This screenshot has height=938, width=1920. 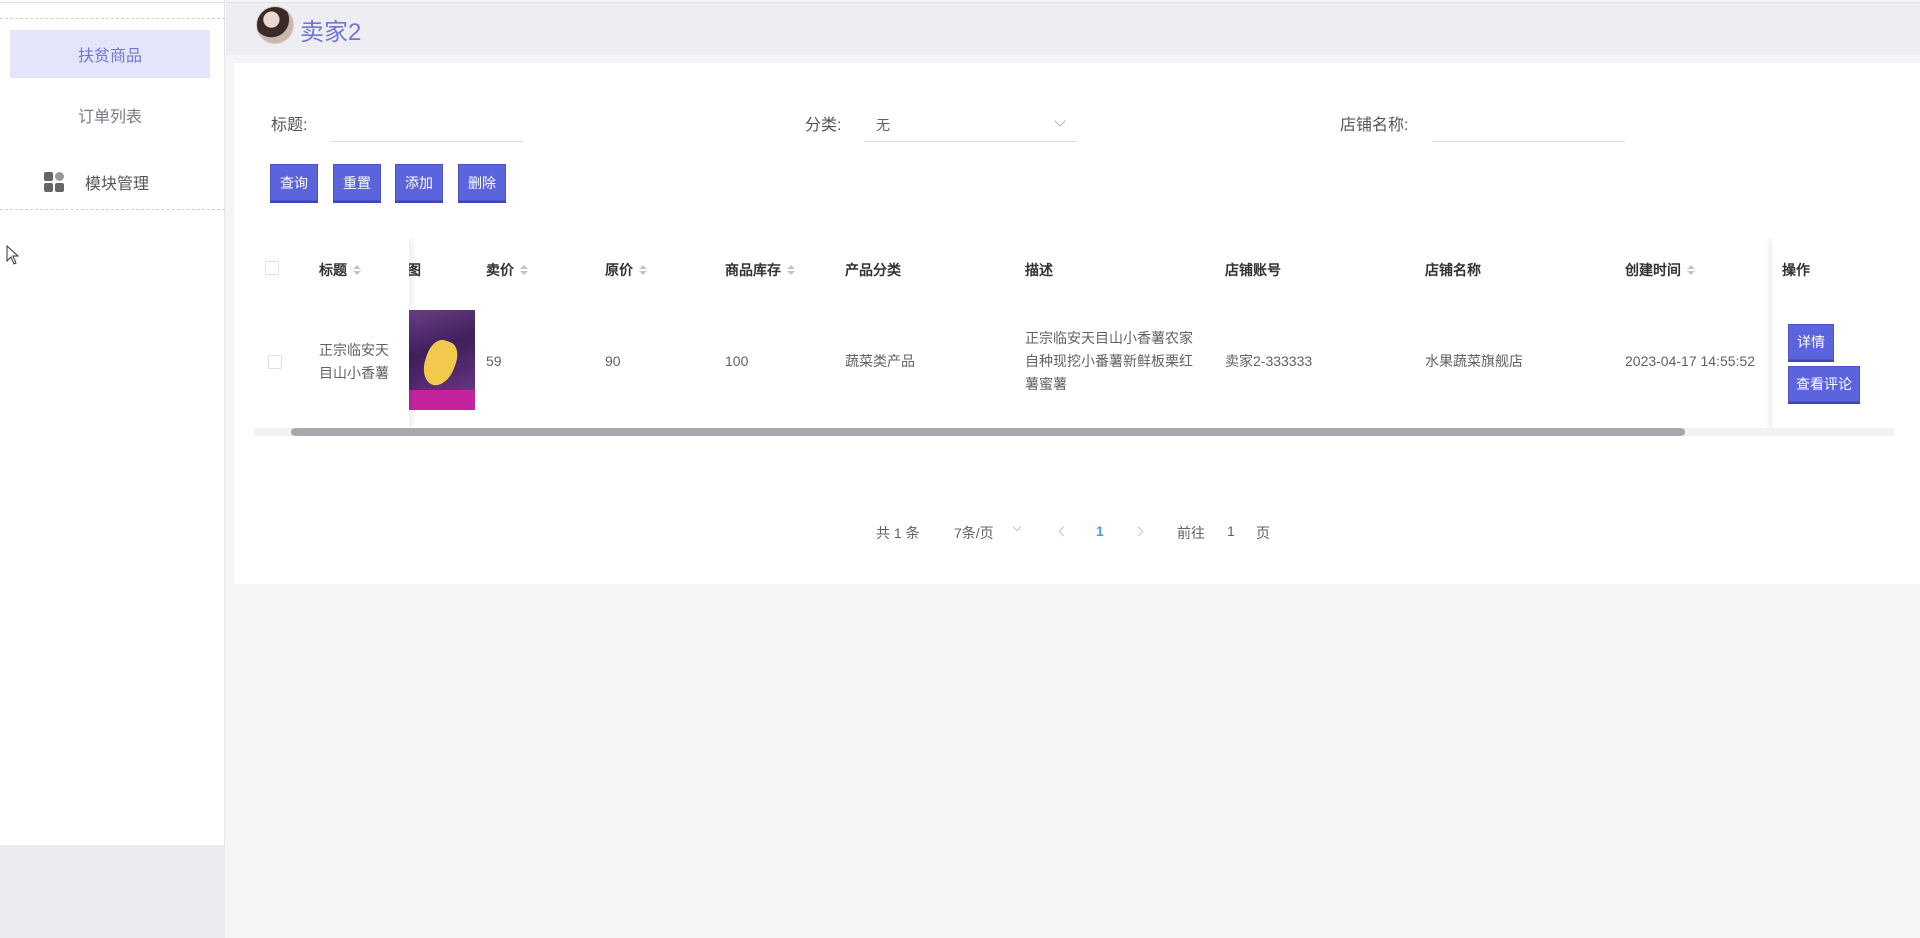 I want to click on column-header-shop-account: 店铺账号, so click(x=1253, y=270).